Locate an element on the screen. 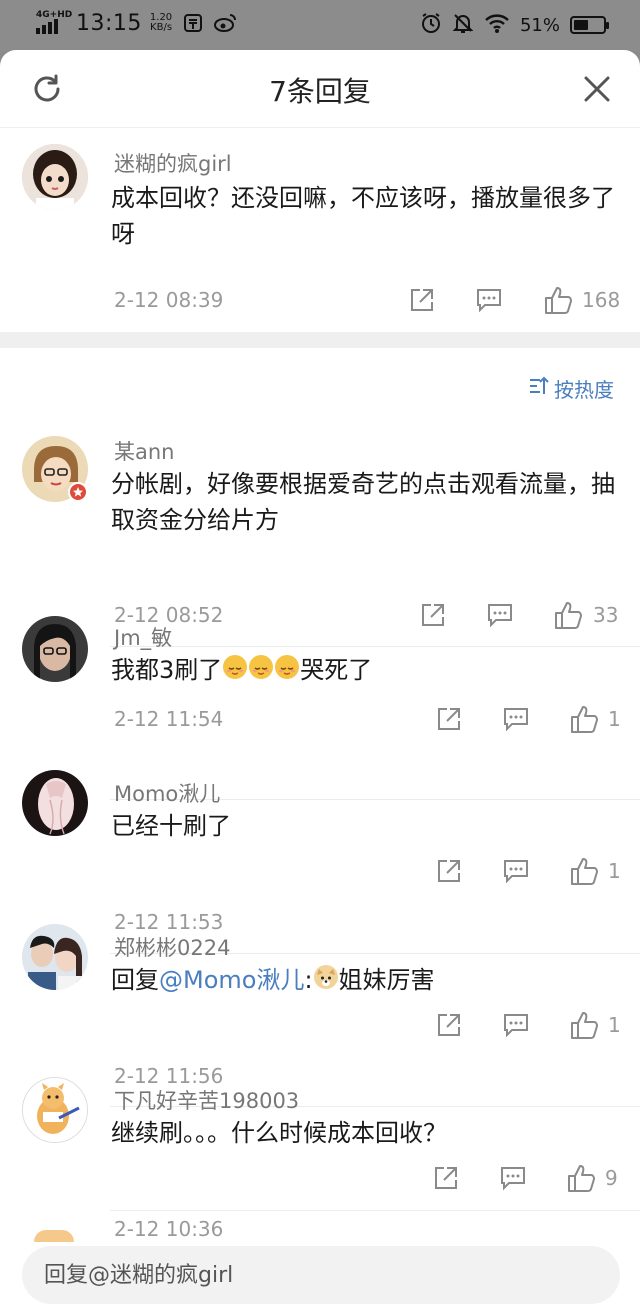  sort-label: 按热度 is located at coordinates (584, 390).